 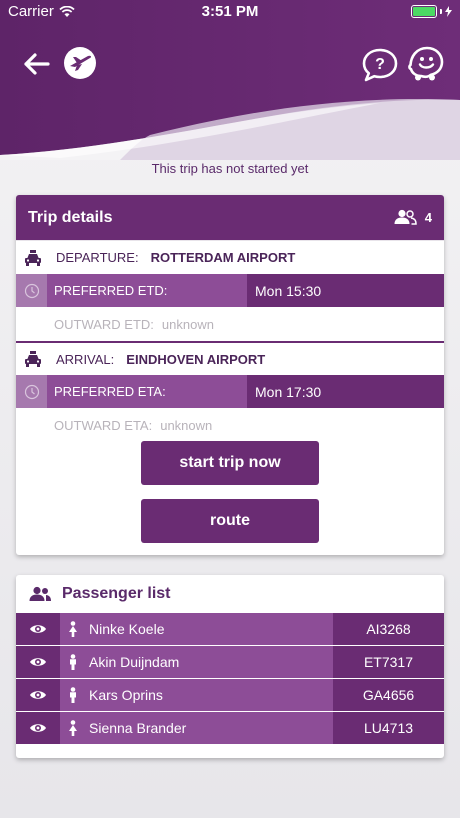 I want to click on waze-icon, so click(x=426, y=63).